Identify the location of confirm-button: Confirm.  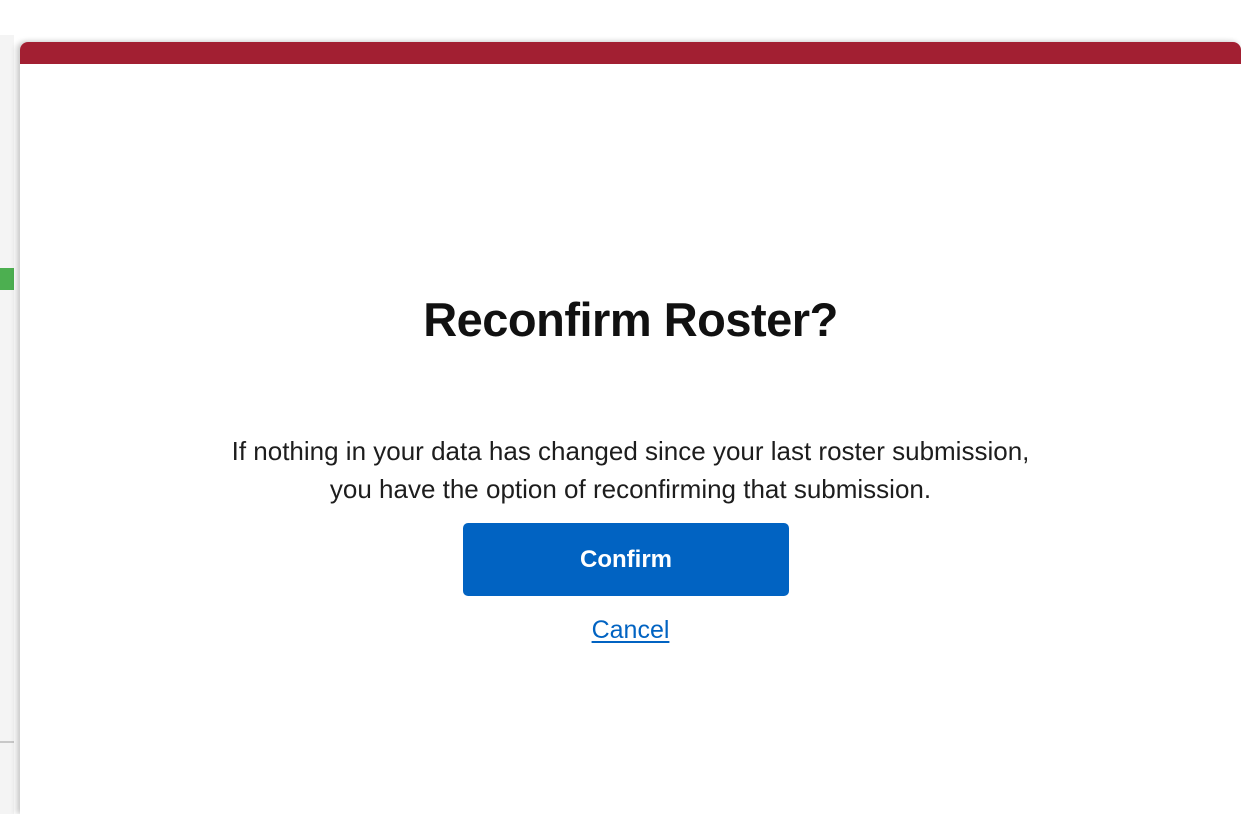
(626, 559).